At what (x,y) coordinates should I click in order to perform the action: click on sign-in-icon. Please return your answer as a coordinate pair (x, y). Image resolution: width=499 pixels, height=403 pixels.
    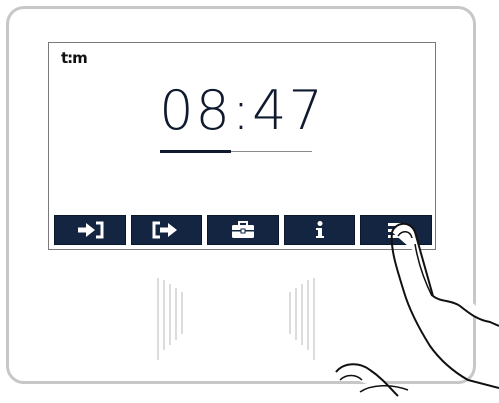
    Looking at the image, I should click on (90, 230).